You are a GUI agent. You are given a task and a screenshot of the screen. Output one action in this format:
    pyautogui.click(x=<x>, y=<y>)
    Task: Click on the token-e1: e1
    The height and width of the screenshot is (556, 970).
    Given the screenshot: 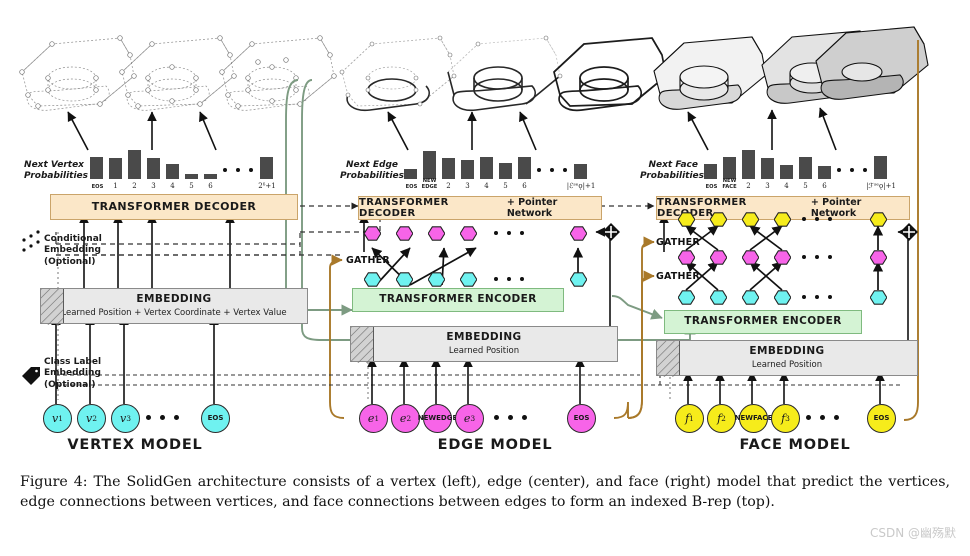 What is the action you would take?
    pyautogui.click(x=373, y=418)
    